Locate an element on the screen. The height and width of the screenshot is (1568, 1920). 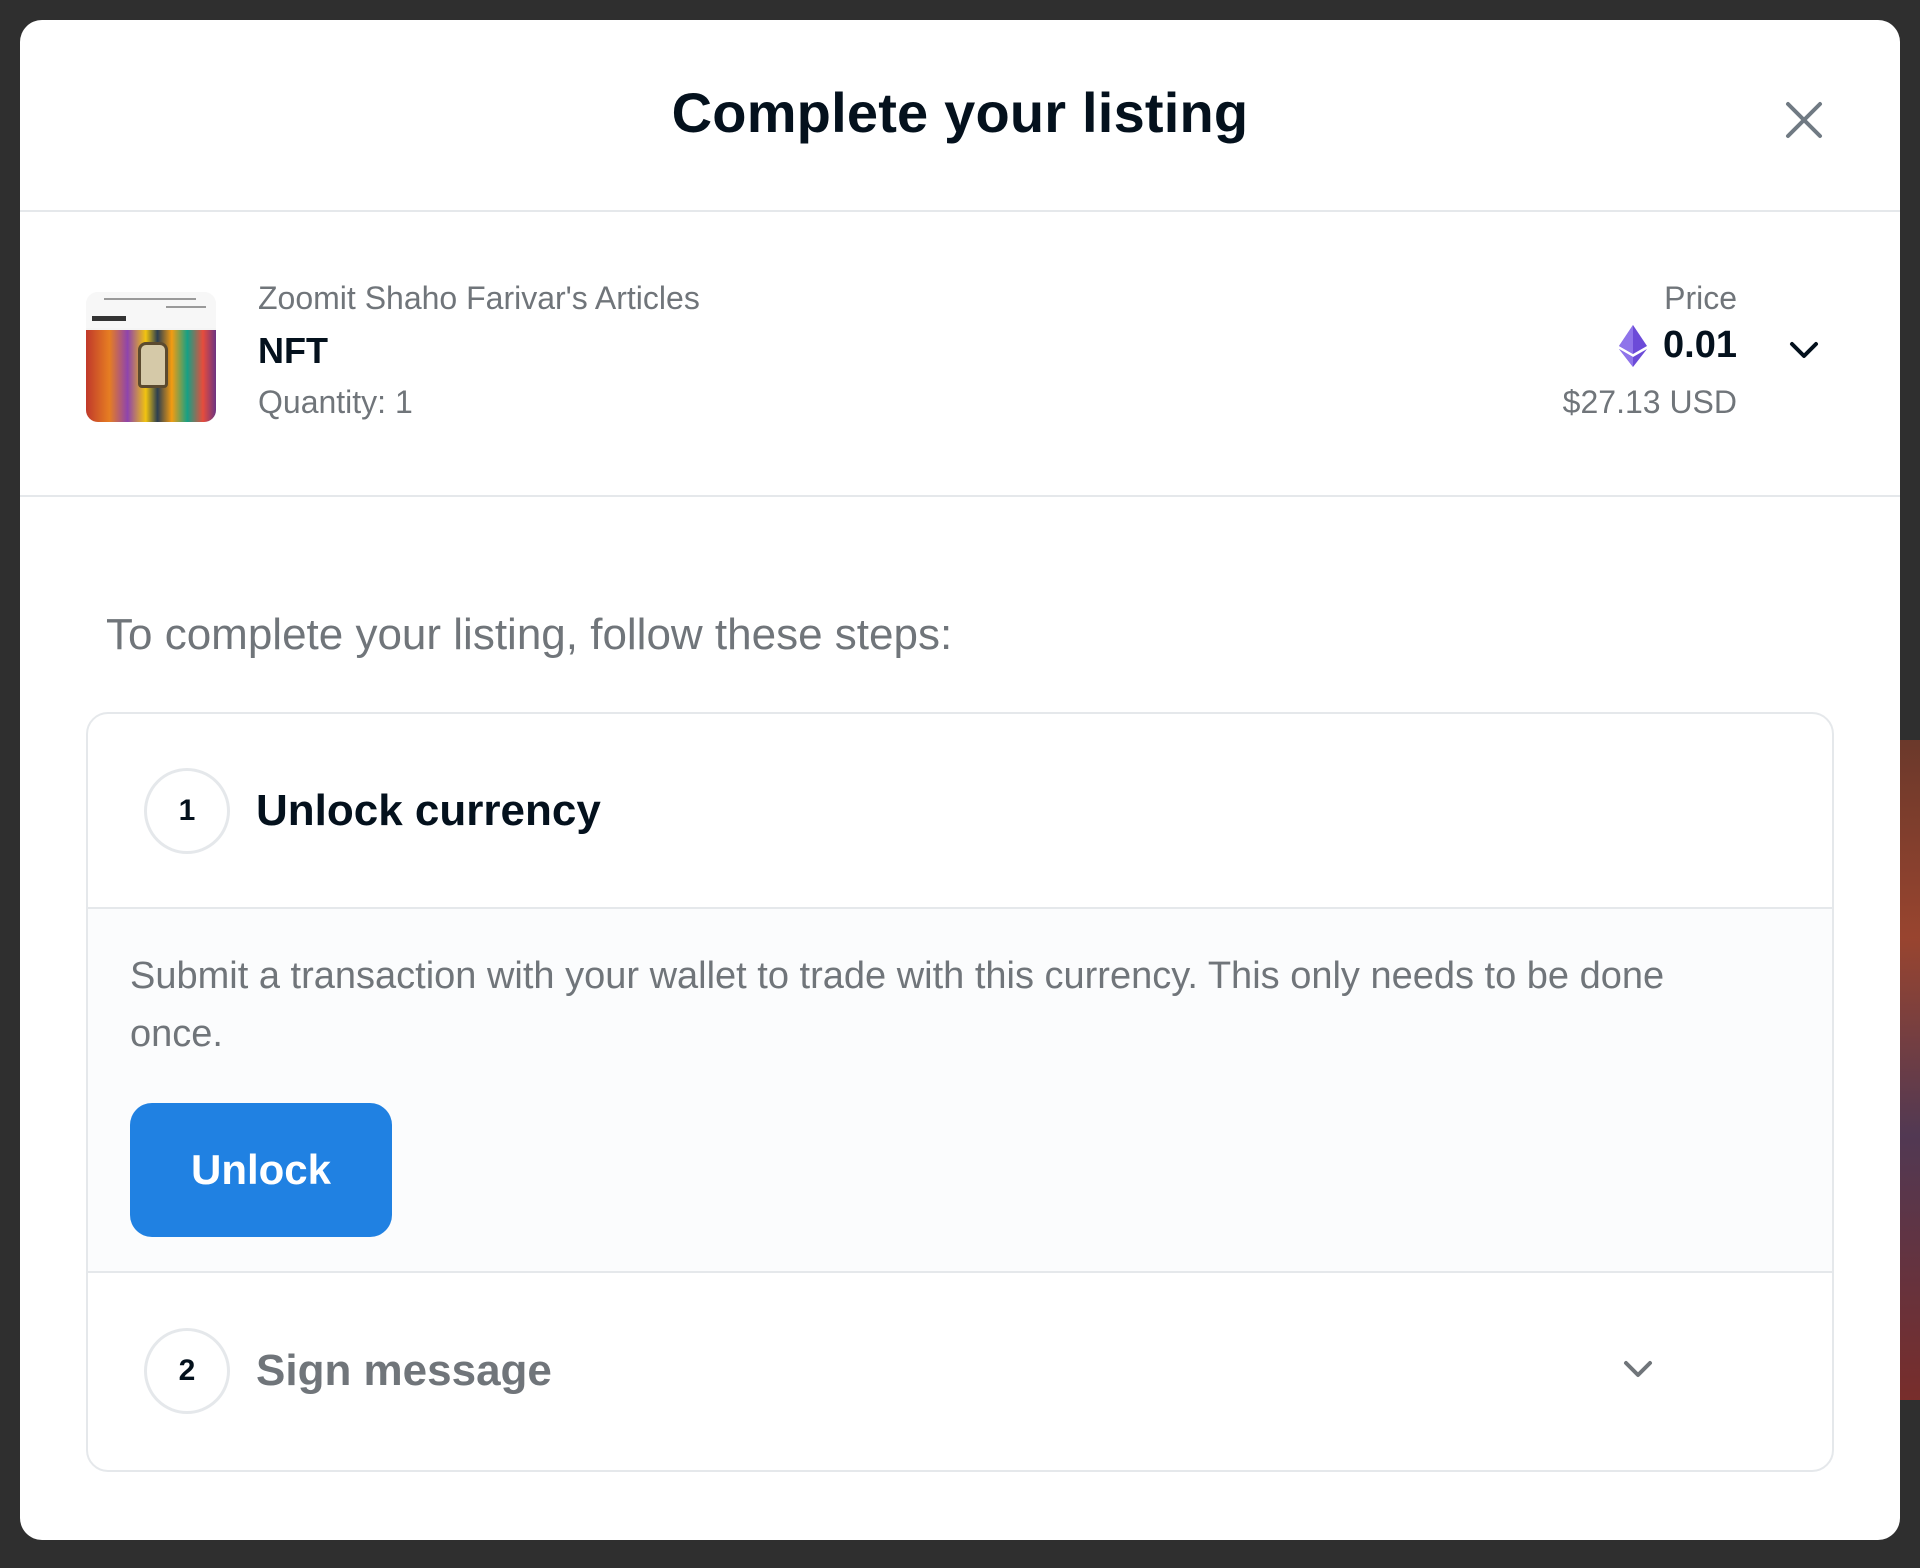
modal-header: Complete your listing is located at coordinates (960, 116).